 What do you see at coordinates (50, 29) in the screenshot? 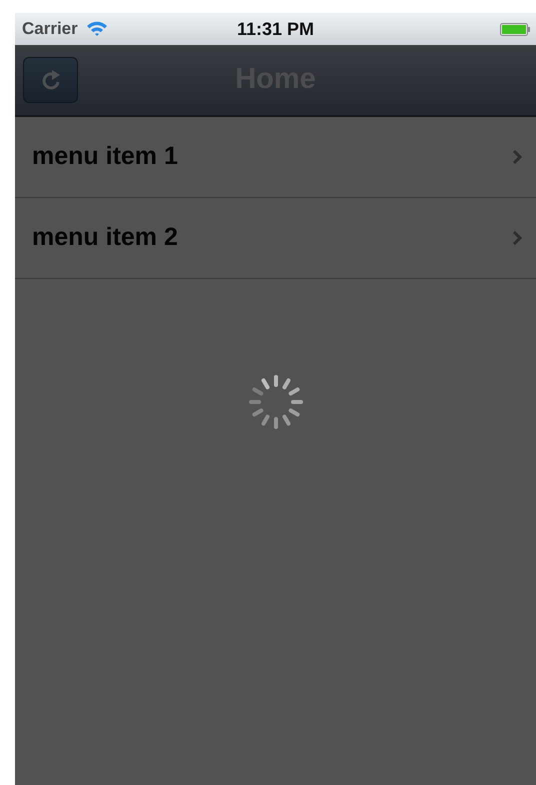
I see `carrier-label: Carrier` at bounding box center [50, 29].